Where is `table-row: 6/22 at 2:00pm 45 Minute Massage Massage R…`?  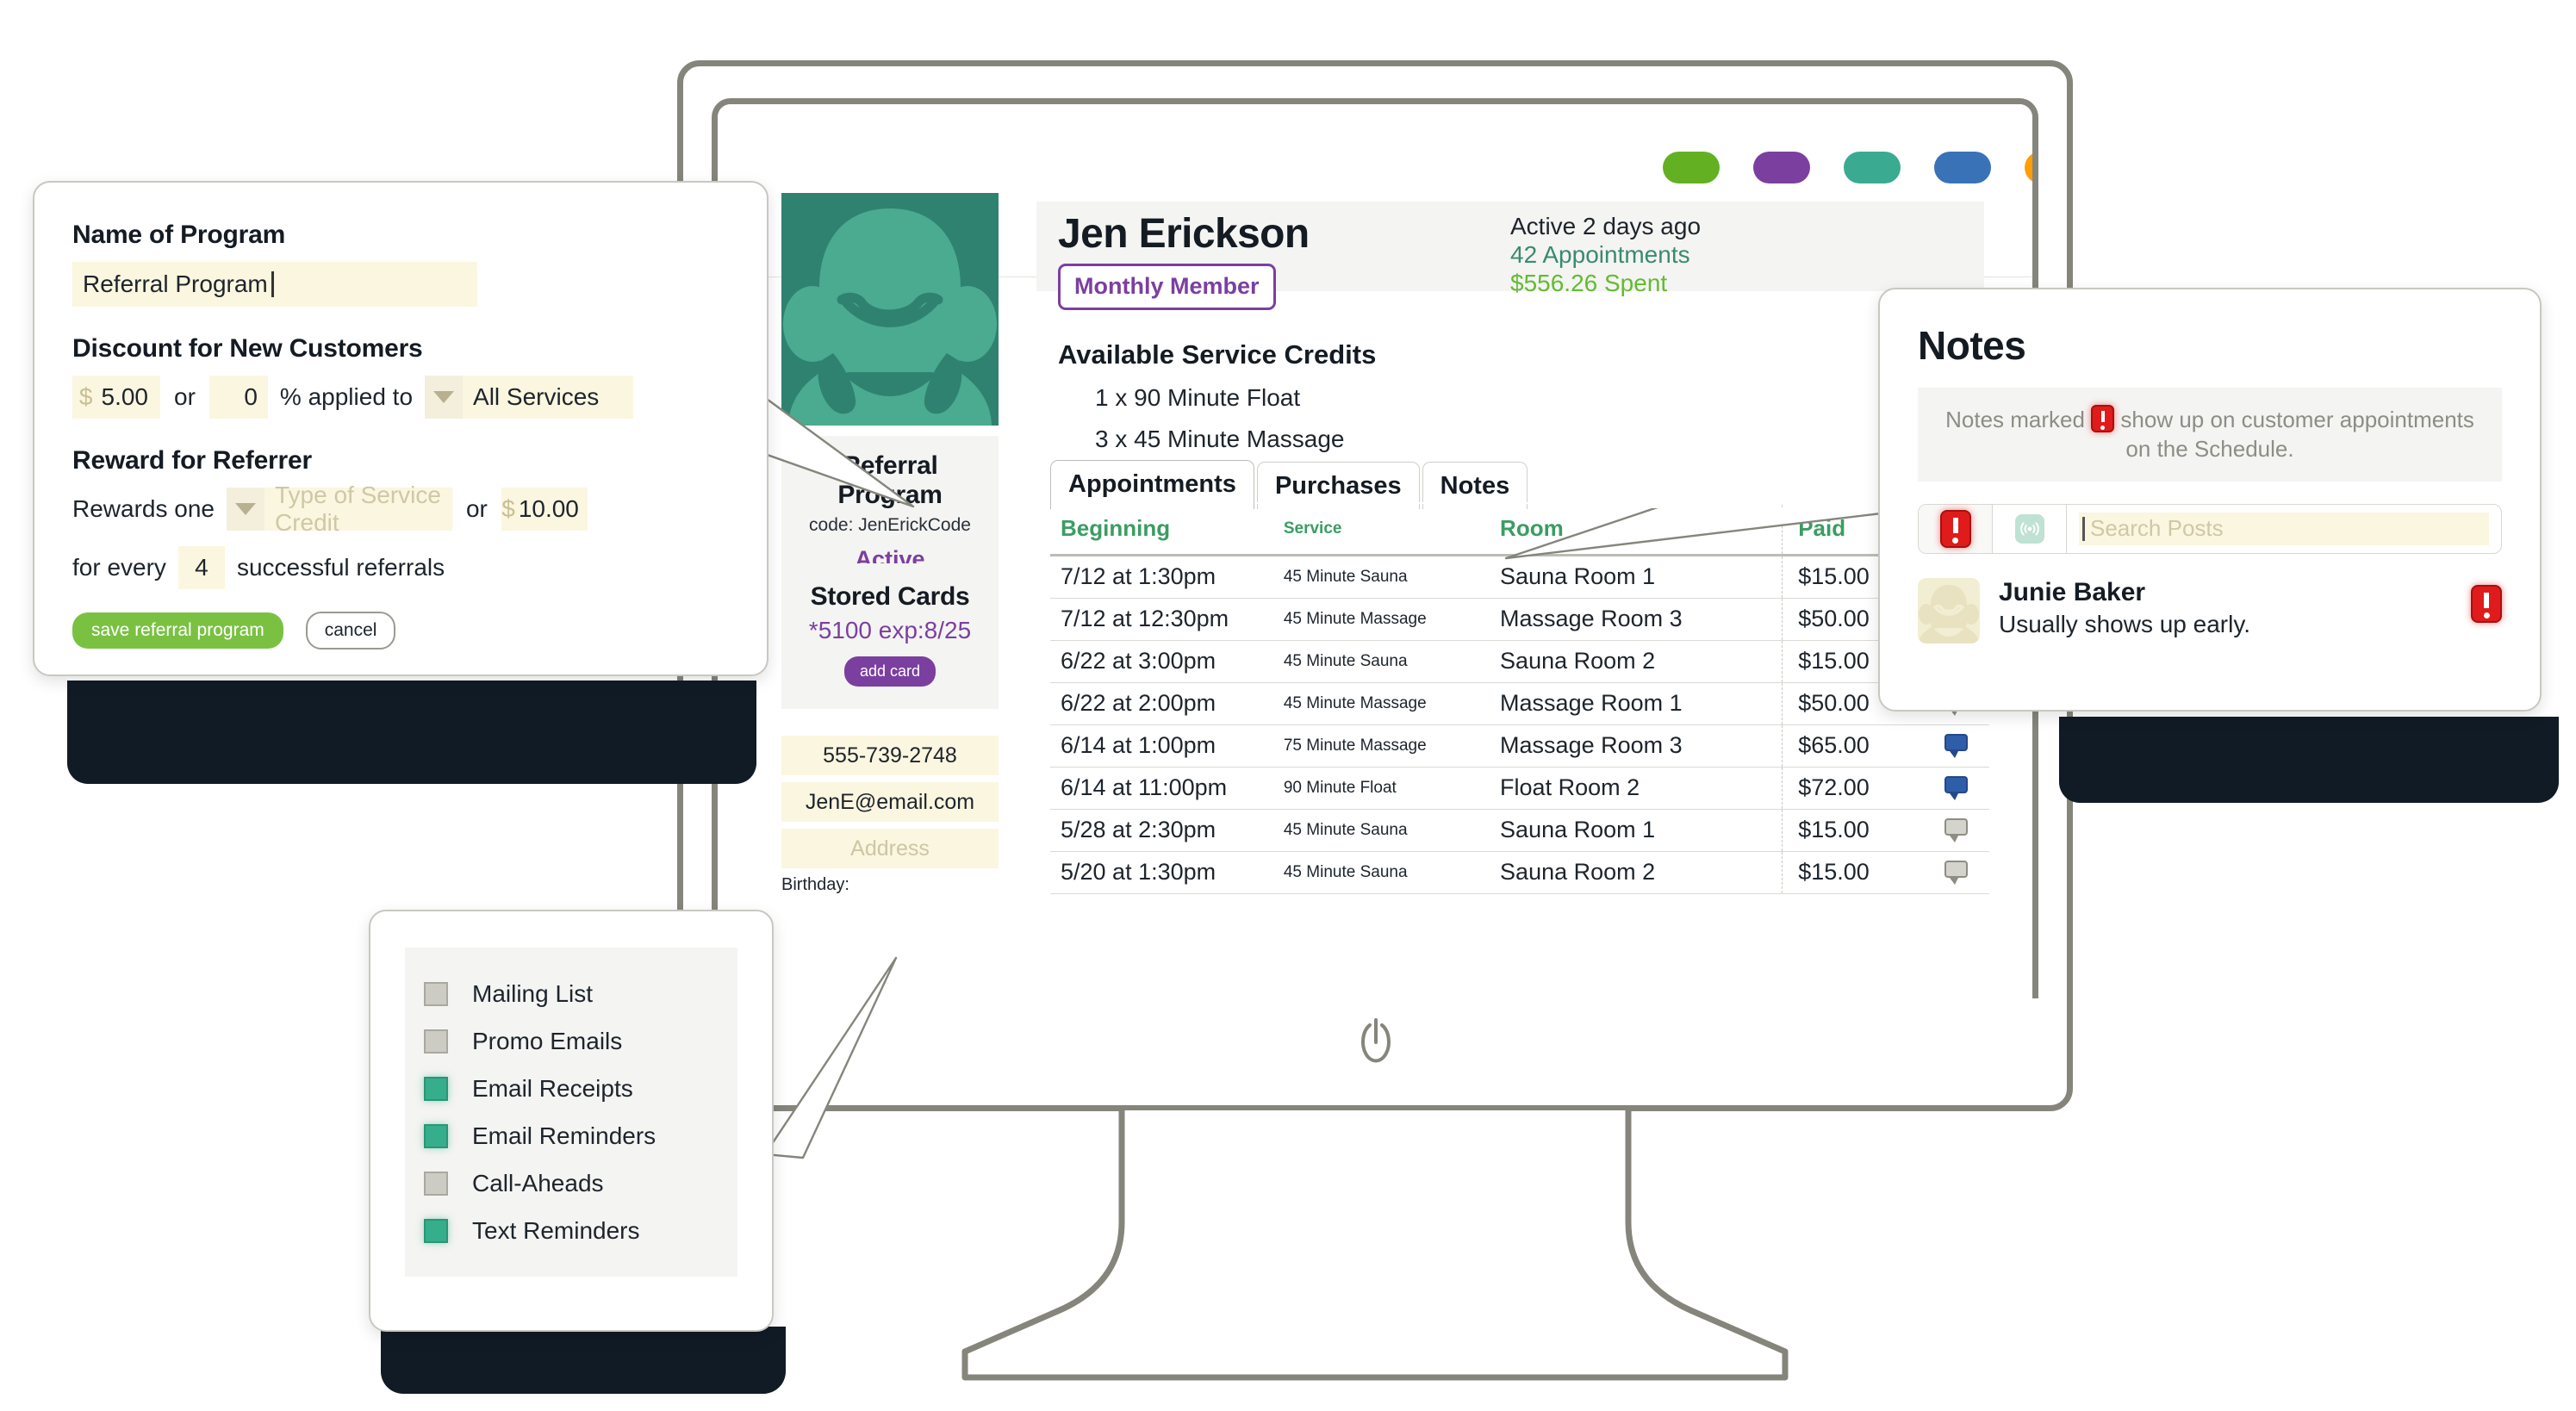
table-row: 6/22 at 2:00pm 45 Minute Massage Massage R… is located at coordinates (1520, 703).